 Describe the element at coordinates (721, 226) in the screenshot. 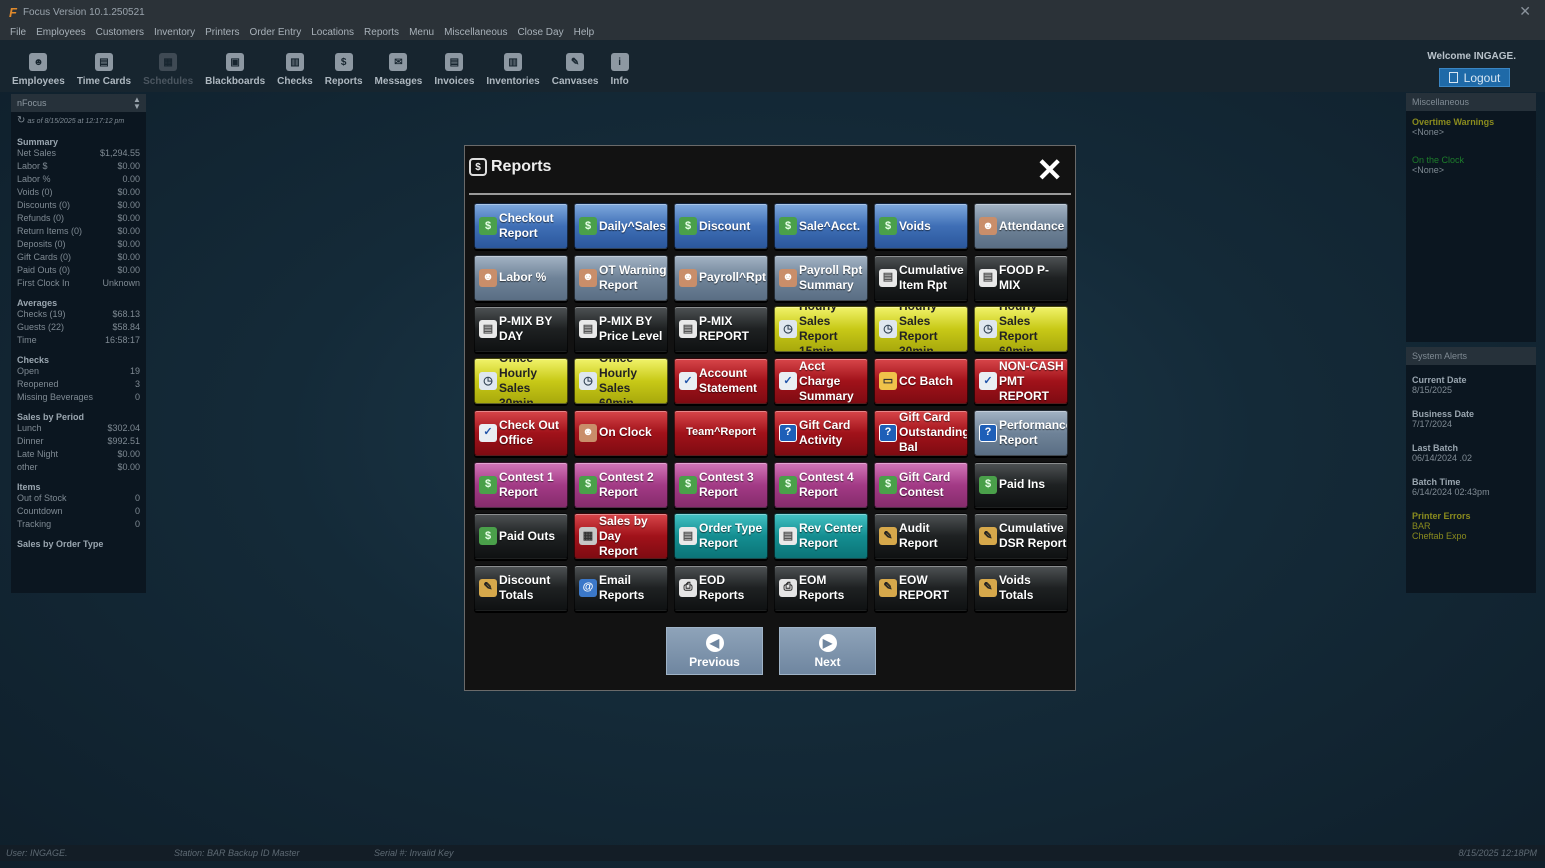

I see `report-button-discount: $ Discount` at that location.